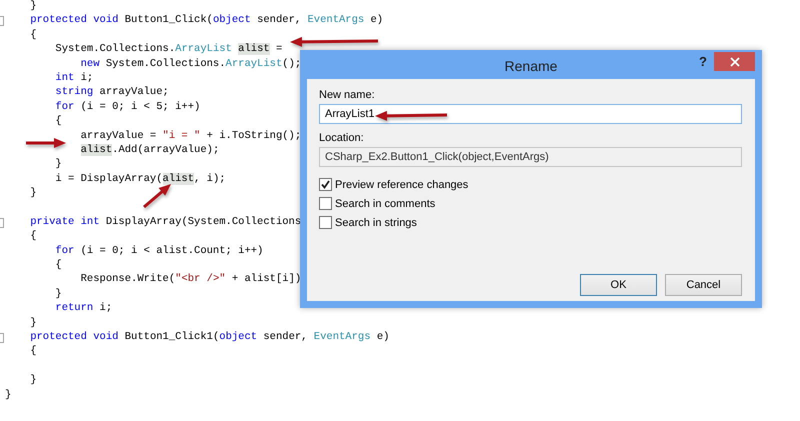 This screenshot has width=800, height=421. Describe the element at coordinates (159, 251) in the screenshot. I see `code-line: for (i = 0; i < alist.Count; i++)` at that location.